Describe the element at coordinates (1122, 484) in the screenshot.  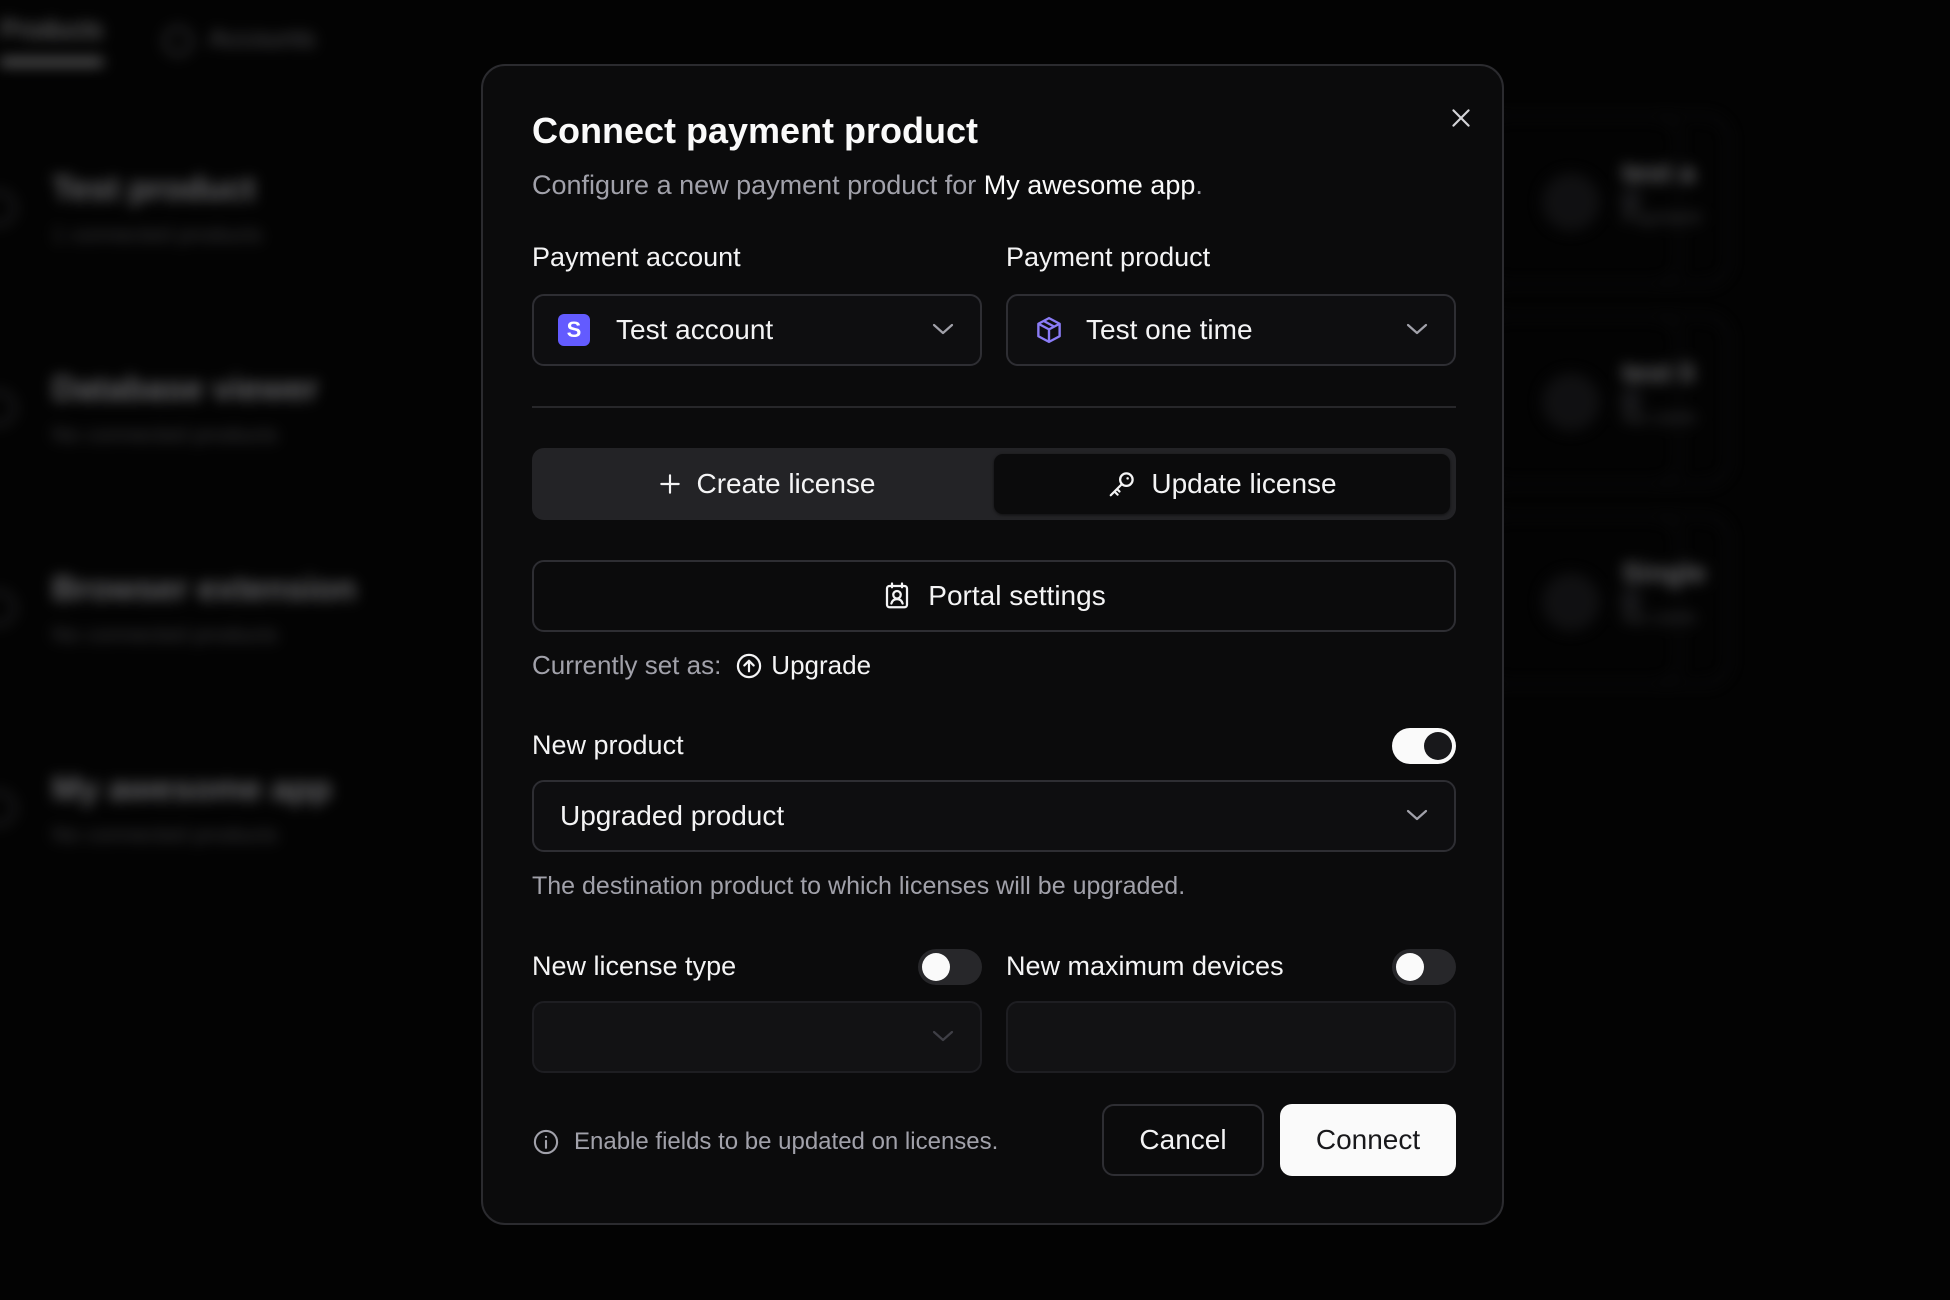
I see `key-icon` at that location.